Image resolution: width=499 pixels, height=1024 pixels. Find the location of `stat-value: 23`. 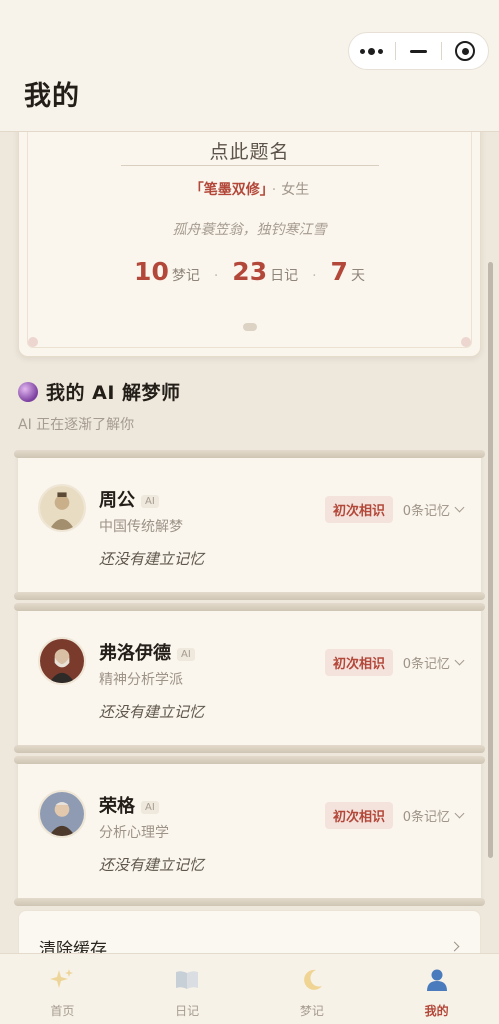

stat-value: 23 is located at coordinates (250, 271).